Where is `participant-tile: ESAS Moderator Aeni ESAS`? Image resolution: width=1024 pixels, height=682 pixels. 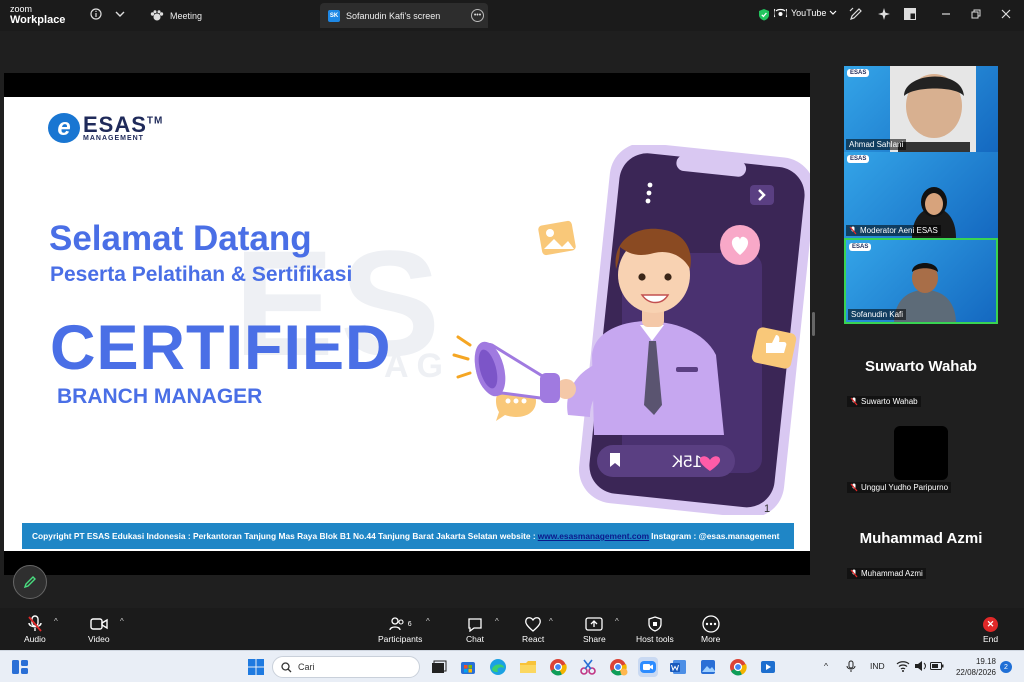 participant-tile: ESAS Moderator Aeni ESAS is located at coordinates (921, 195).